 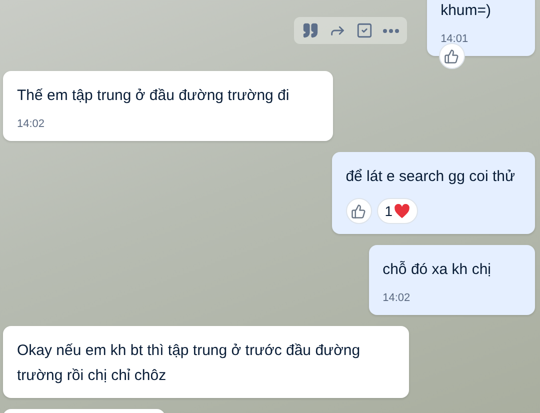 What do you see at coordinates (189, 363) in the screenshot?
I see `message-text: Okay nếu em kh bt thì tập trung ở trước đầu đường trường rồi chị chỉ chôz` at bounding box center [189, 363].